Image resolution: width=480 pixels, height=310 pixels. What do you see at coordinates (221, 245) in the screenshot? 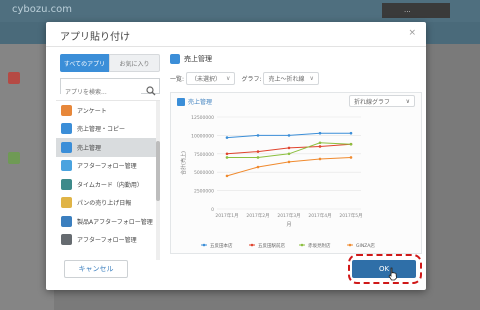
I see `legend-label: 五反田本店` at bounding box center [221, 245].